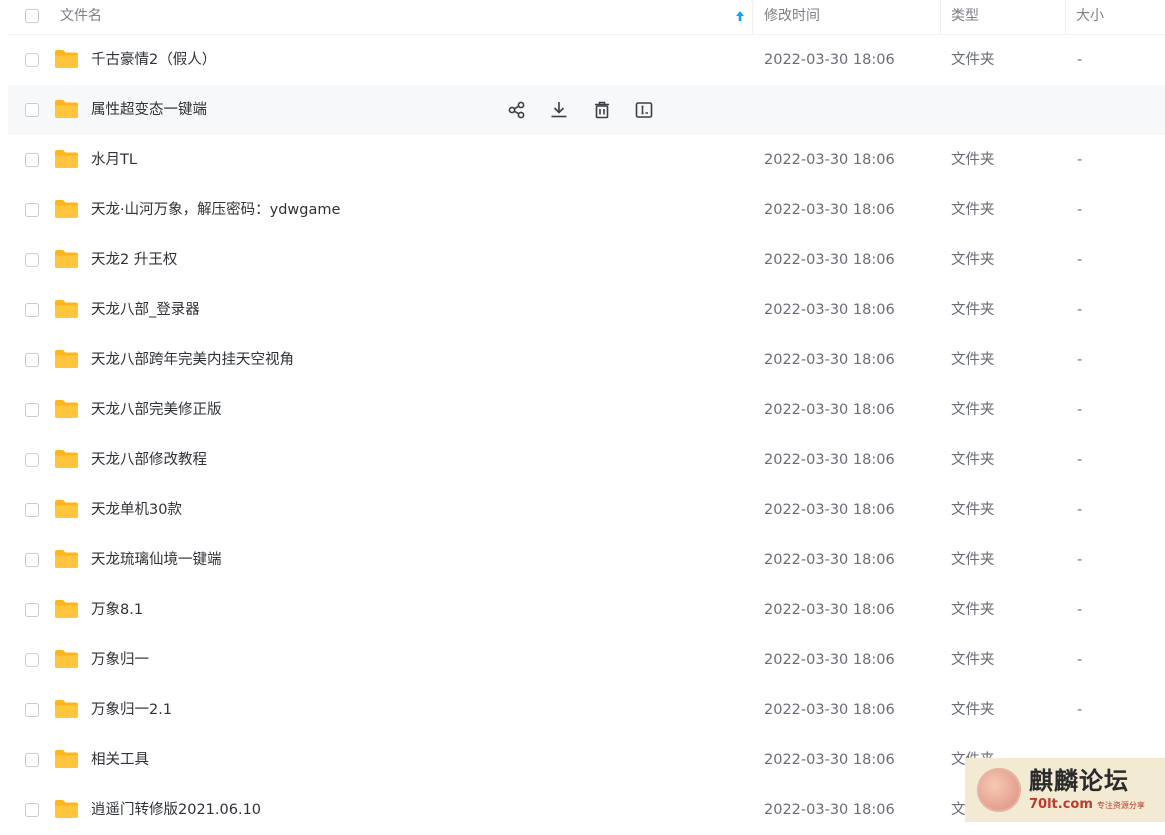 This screenshot has height=835, width=1165. I want to click on file-row: 天龙八部完美修正版 2022-03-30 18:06 文件夹 -, so click(586, 410).